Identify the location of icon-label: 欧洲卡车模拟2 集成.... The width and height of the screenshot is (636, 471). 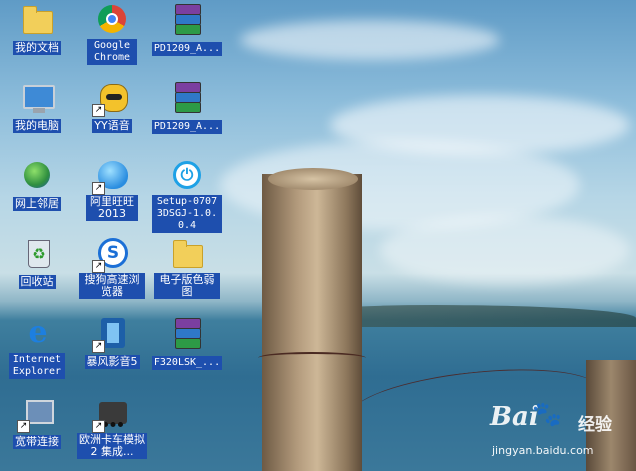
(112, 446).